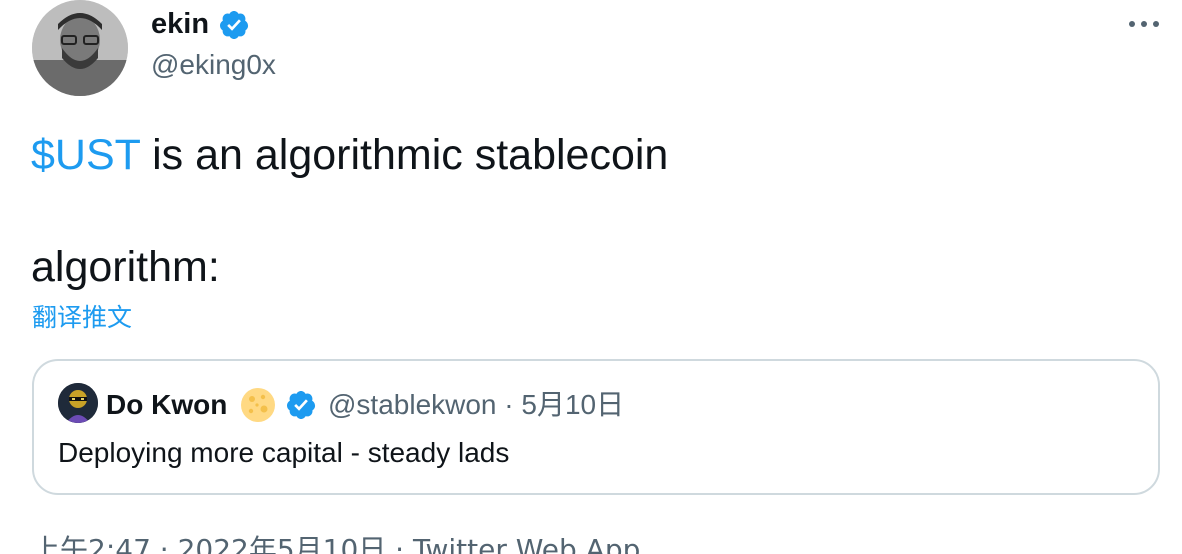 This screenshot has height=554, width=1182. Describe the element at coordinates (526, 543) in the screenshot. I see `tweet-source: Twitter Web App` at that location.